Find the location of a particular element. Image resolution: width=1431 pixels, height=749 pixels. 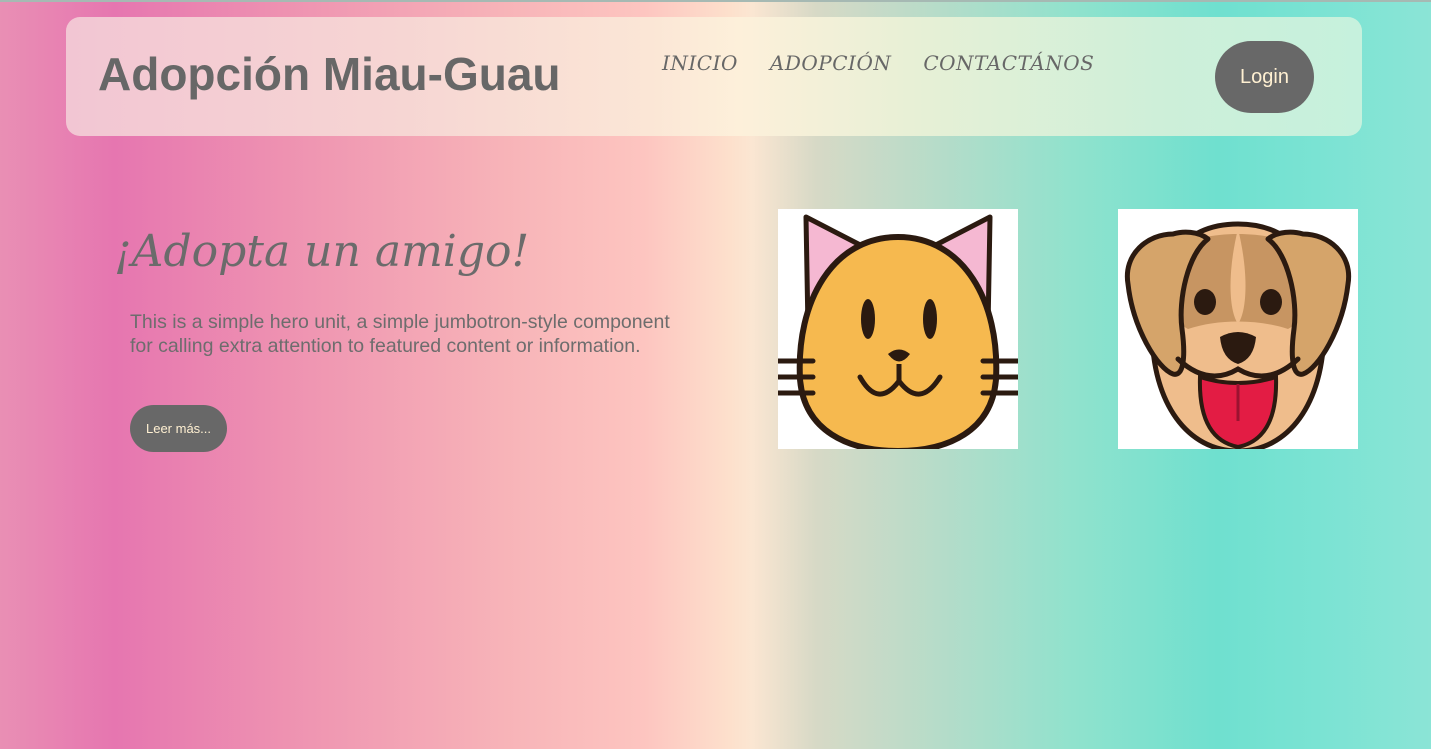

dog-face-icon is located at coordinates (1238, 335).